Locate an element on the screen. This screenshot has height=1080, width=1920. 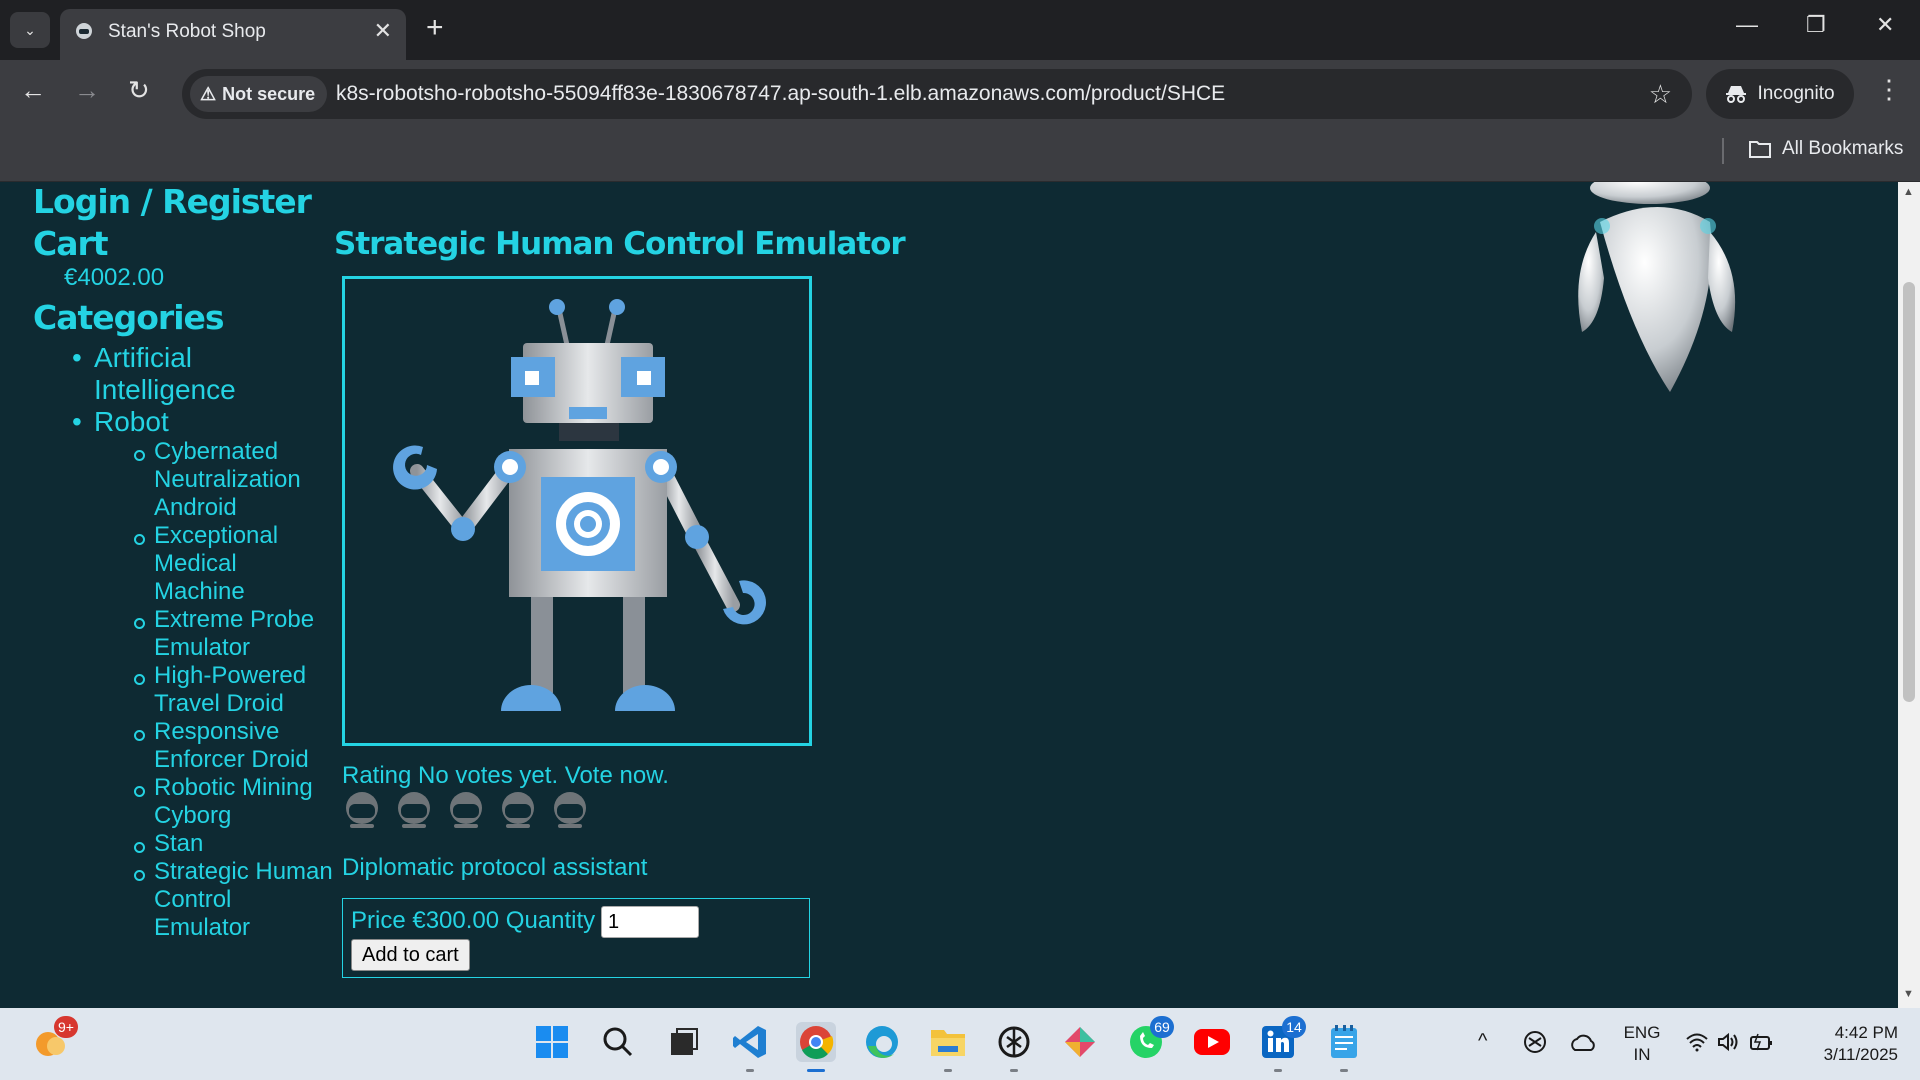
clock-date: 3/11/2025 is located at coordinates (1860, 1054).